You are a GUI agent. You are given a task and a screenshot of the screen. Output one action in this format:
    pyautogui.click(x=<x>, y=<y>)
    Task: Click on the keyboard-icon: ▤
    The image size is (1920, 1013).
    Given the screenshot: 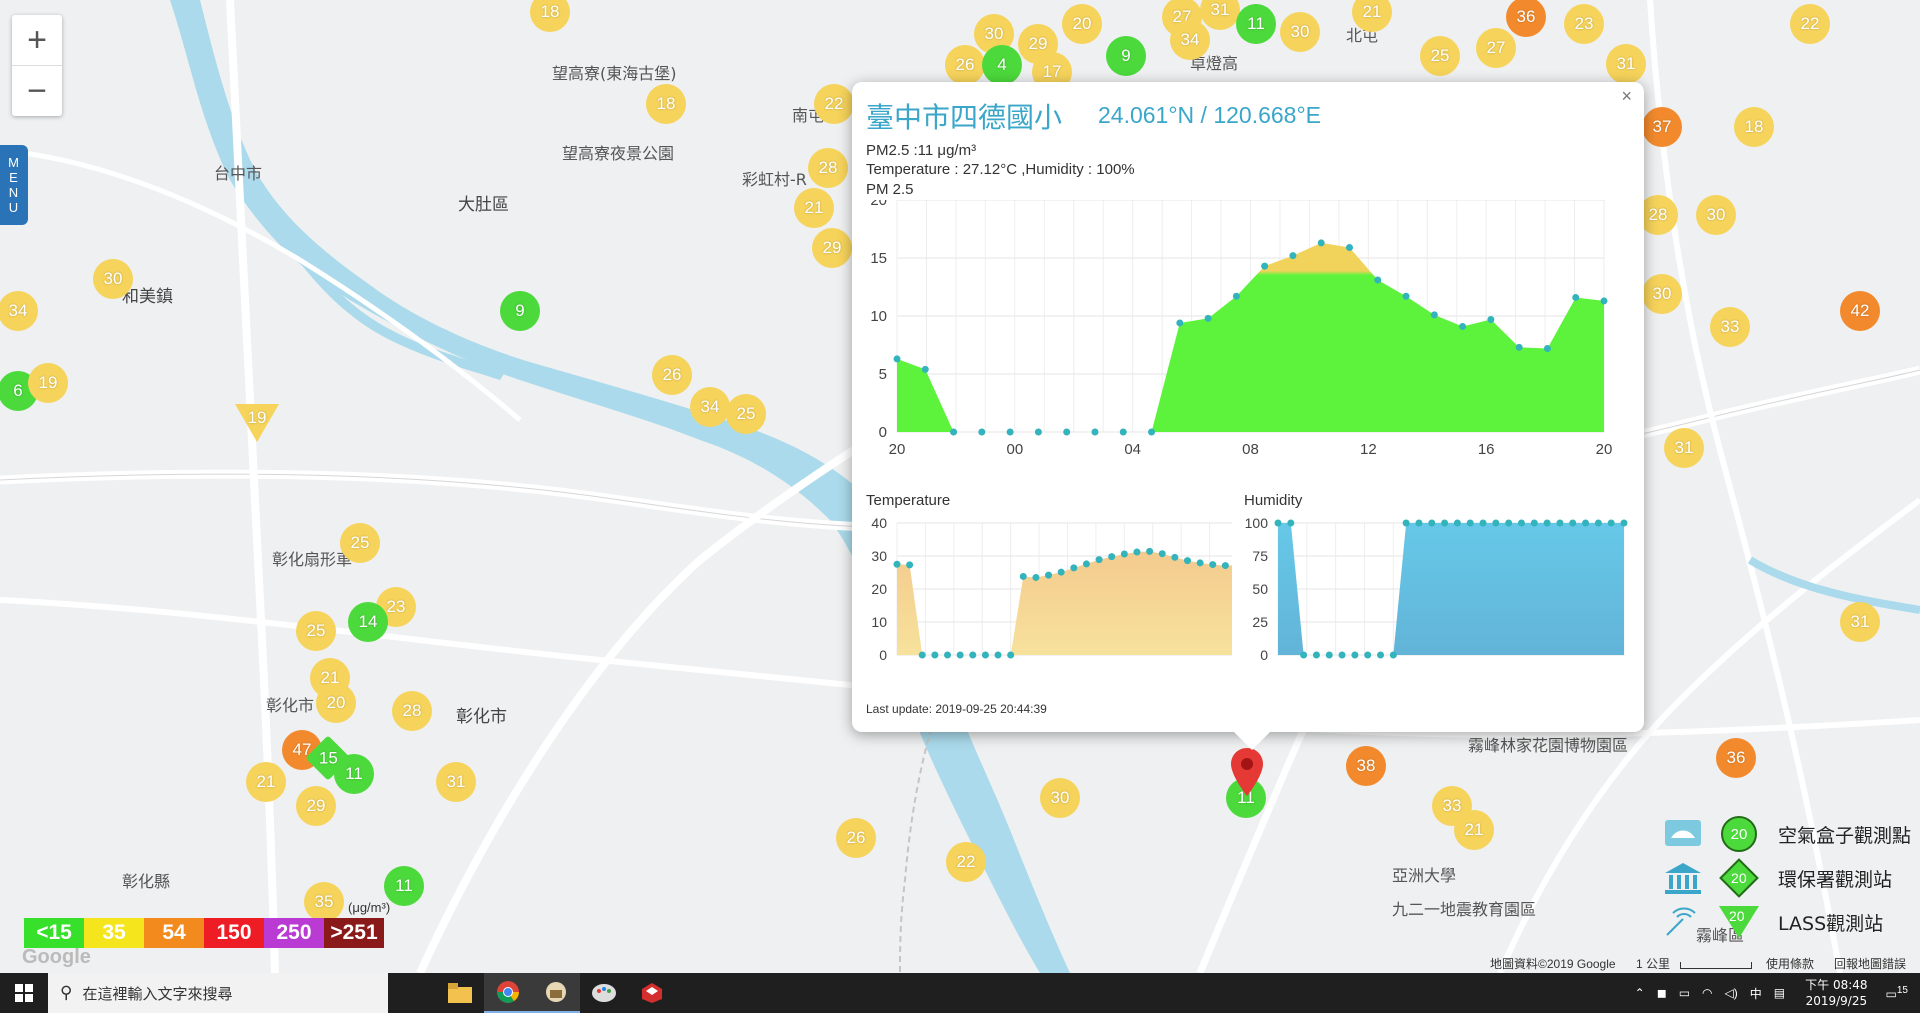 What is the action you would take?
    pyautogui.click(x=1779, y=993)
    